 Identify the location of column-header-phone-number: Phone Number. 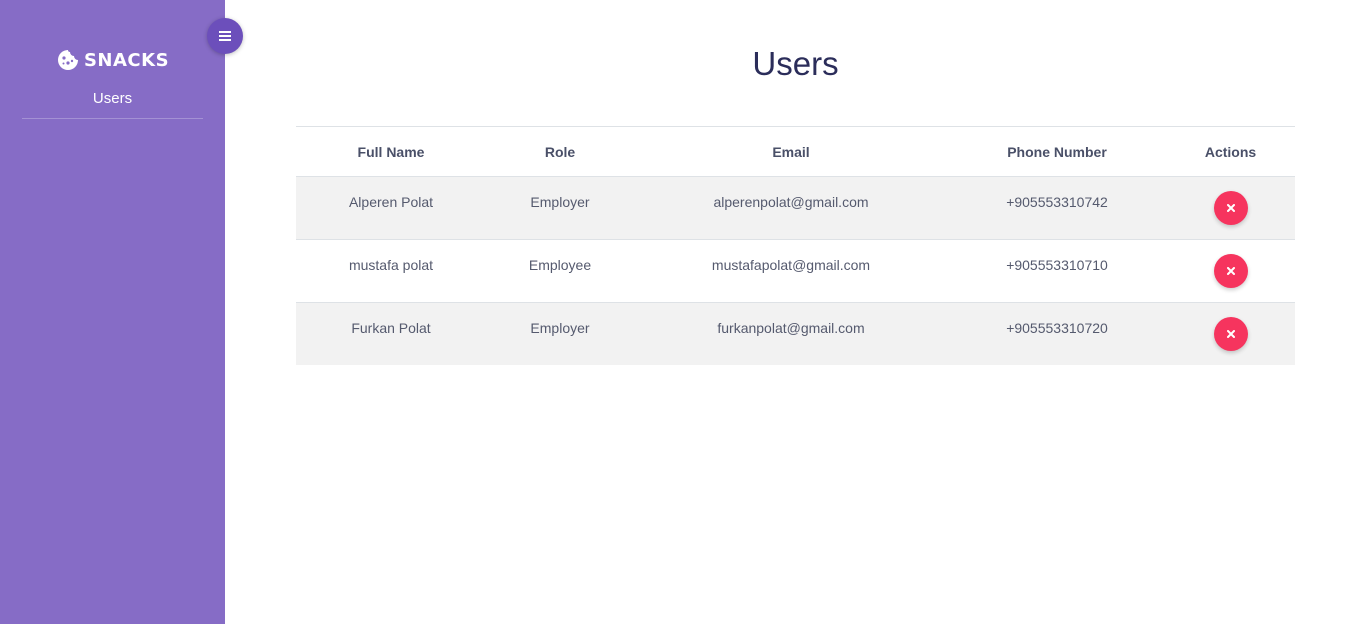
(1057, 151).